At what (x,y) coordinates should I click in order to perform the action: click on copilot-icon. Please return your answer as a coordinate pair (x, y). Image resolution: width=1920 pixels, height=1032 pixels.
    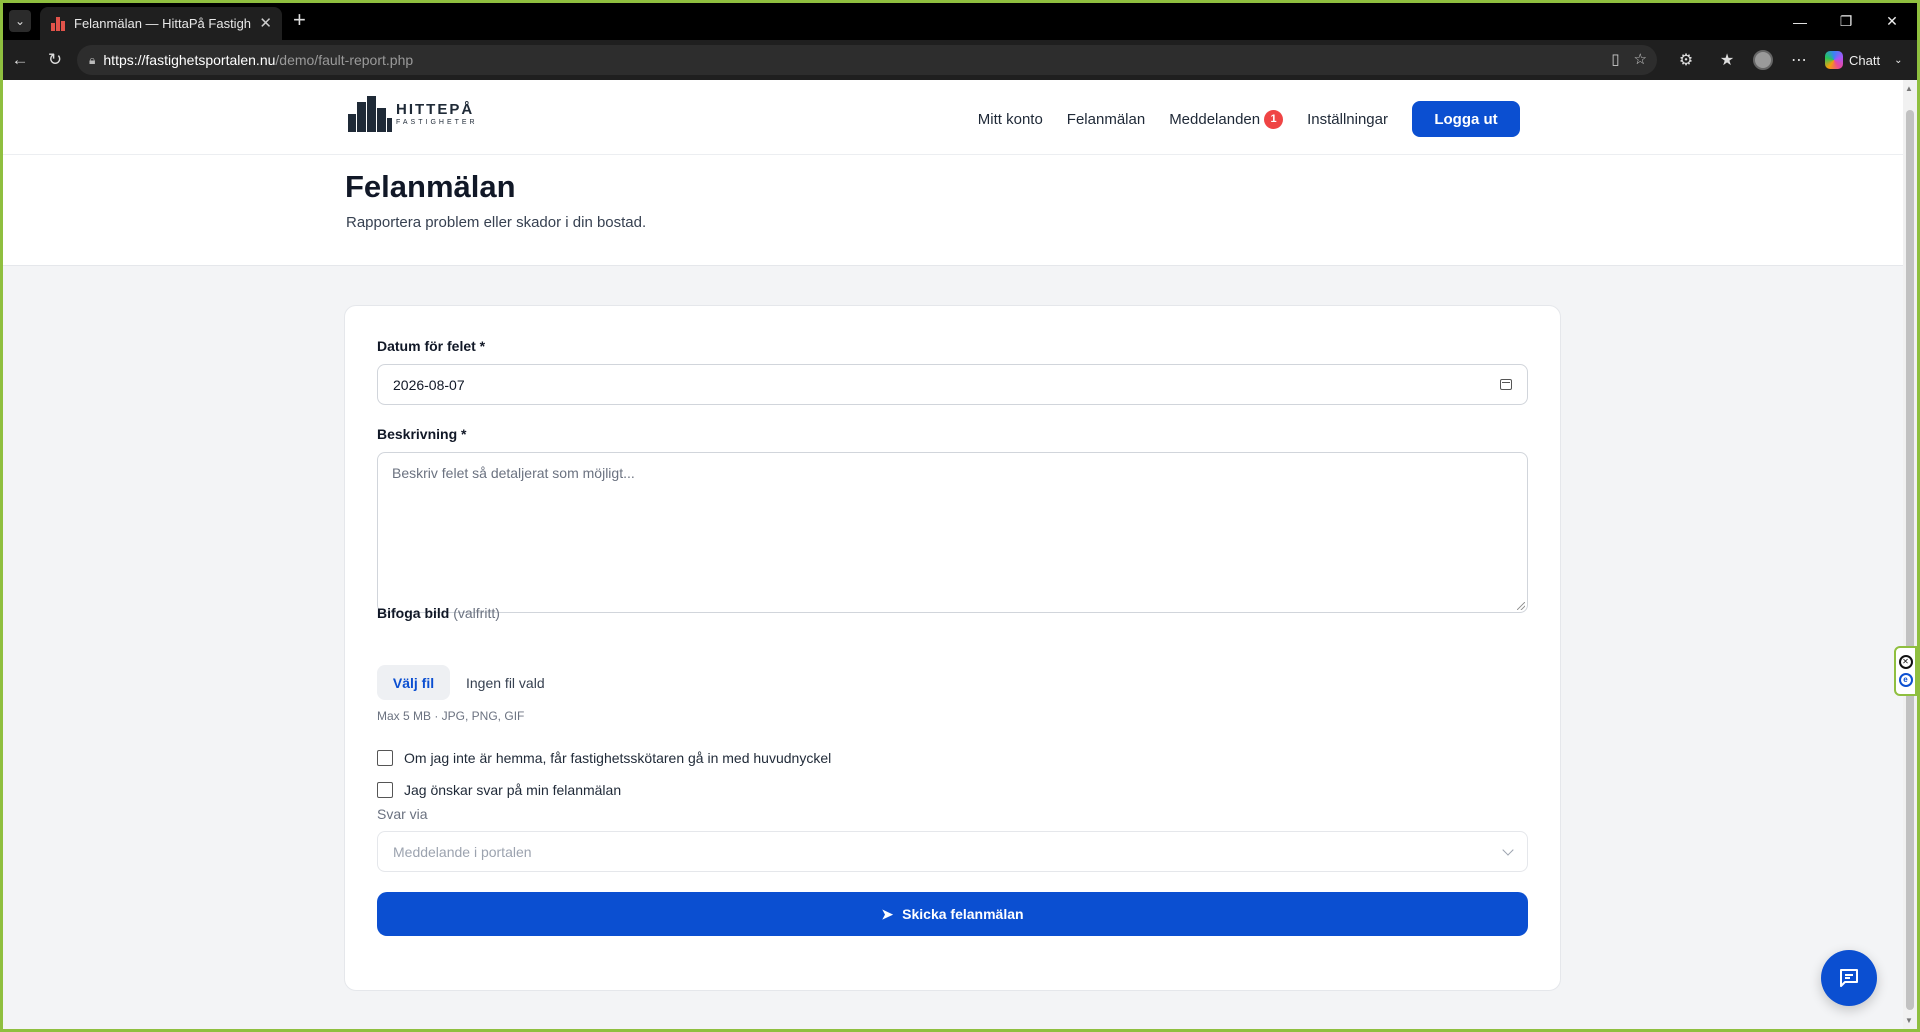
    Looking at the image, I should click on (1834, 60).